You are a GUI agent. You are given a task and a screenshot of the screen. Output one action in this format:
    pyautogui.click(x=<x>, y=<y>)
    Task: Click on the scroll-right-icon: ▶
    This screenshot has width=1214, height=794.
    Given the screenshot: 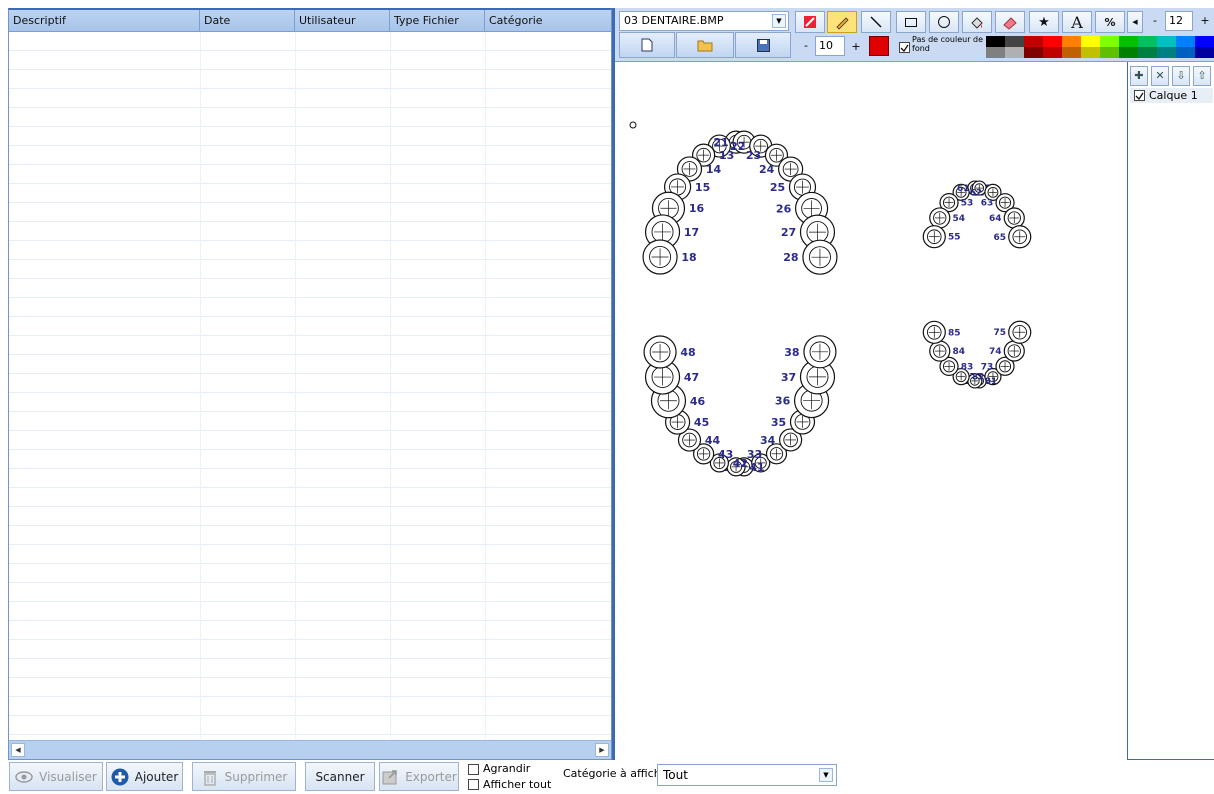 What is the action you would take?
    pyautogui.click(x=602, y=750)
    